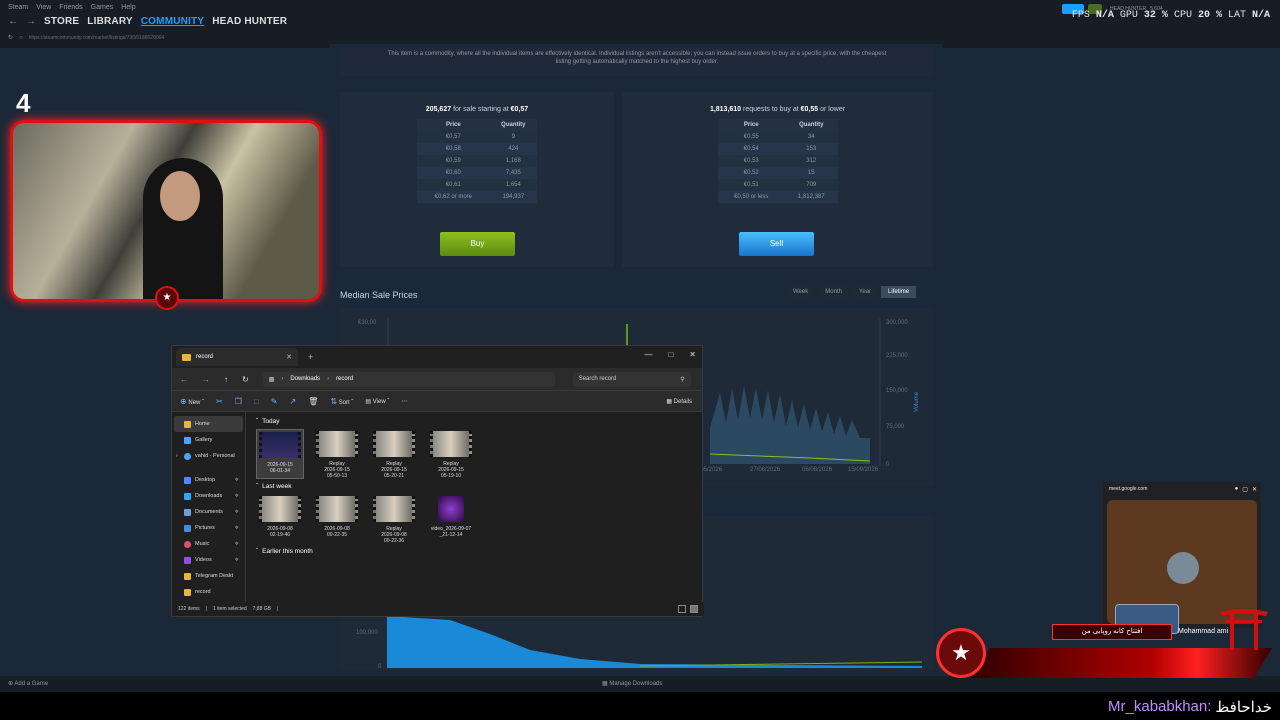 The image size is (1280, 720). I want to click on sell-price: €0,57, so click(519, 109).